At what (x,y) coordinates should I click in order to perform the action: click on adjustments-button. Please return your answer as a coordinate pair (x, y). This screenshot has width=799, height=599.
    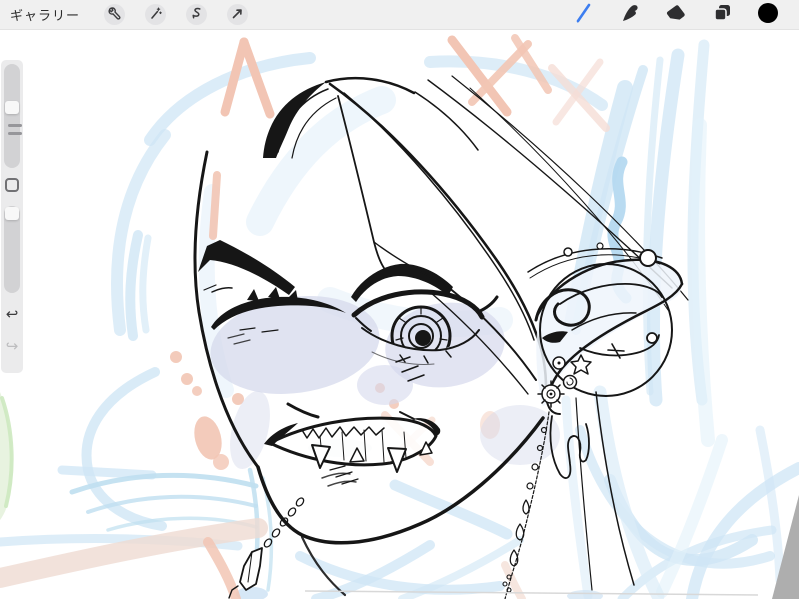
    Looking at the image, I should click on (156, 14).